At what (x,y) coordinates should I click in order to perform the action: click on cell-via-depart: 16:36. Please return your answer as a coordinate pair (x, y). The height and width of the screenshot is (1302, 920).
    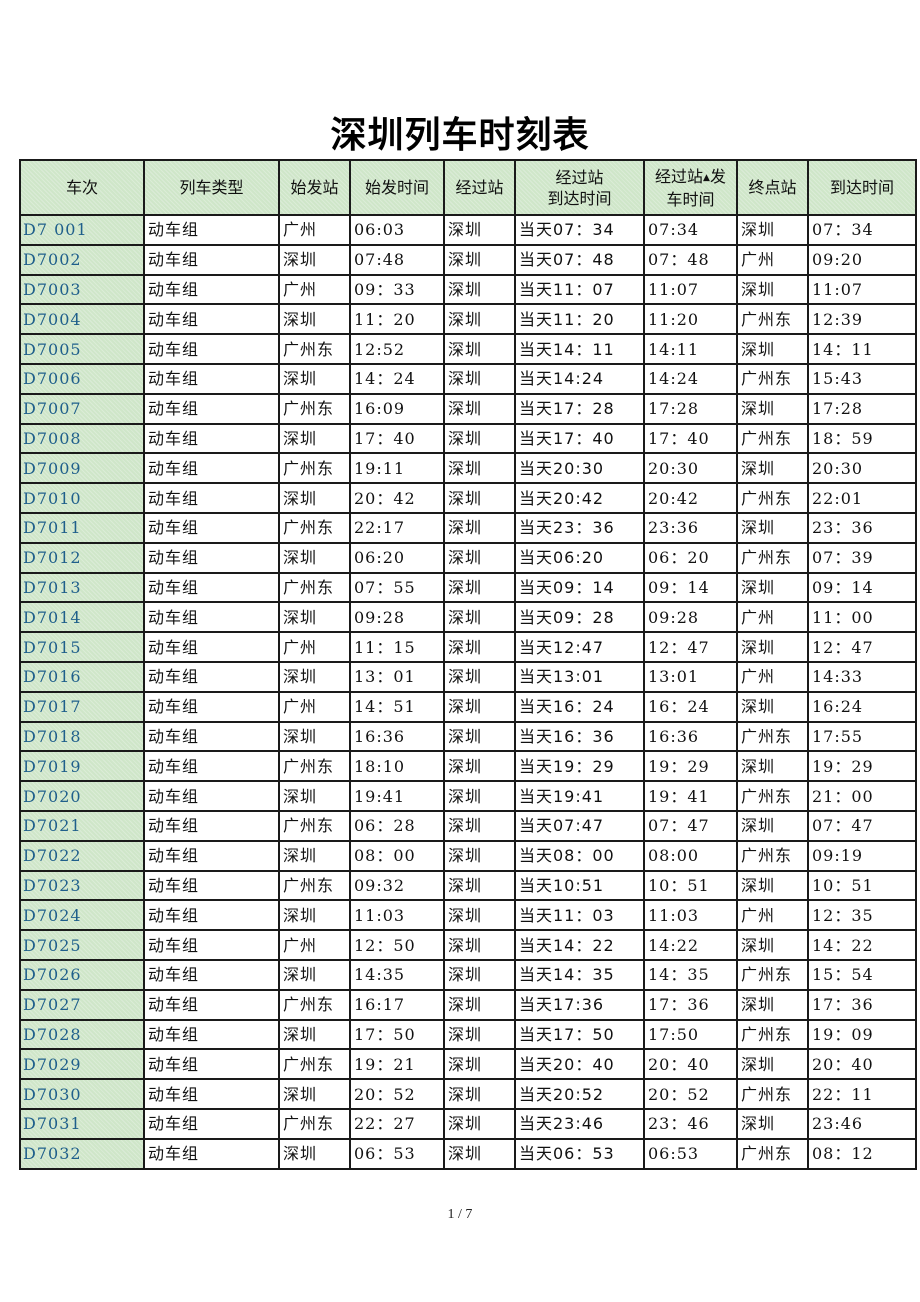
    Looking at the image, I should click on (690, 736).